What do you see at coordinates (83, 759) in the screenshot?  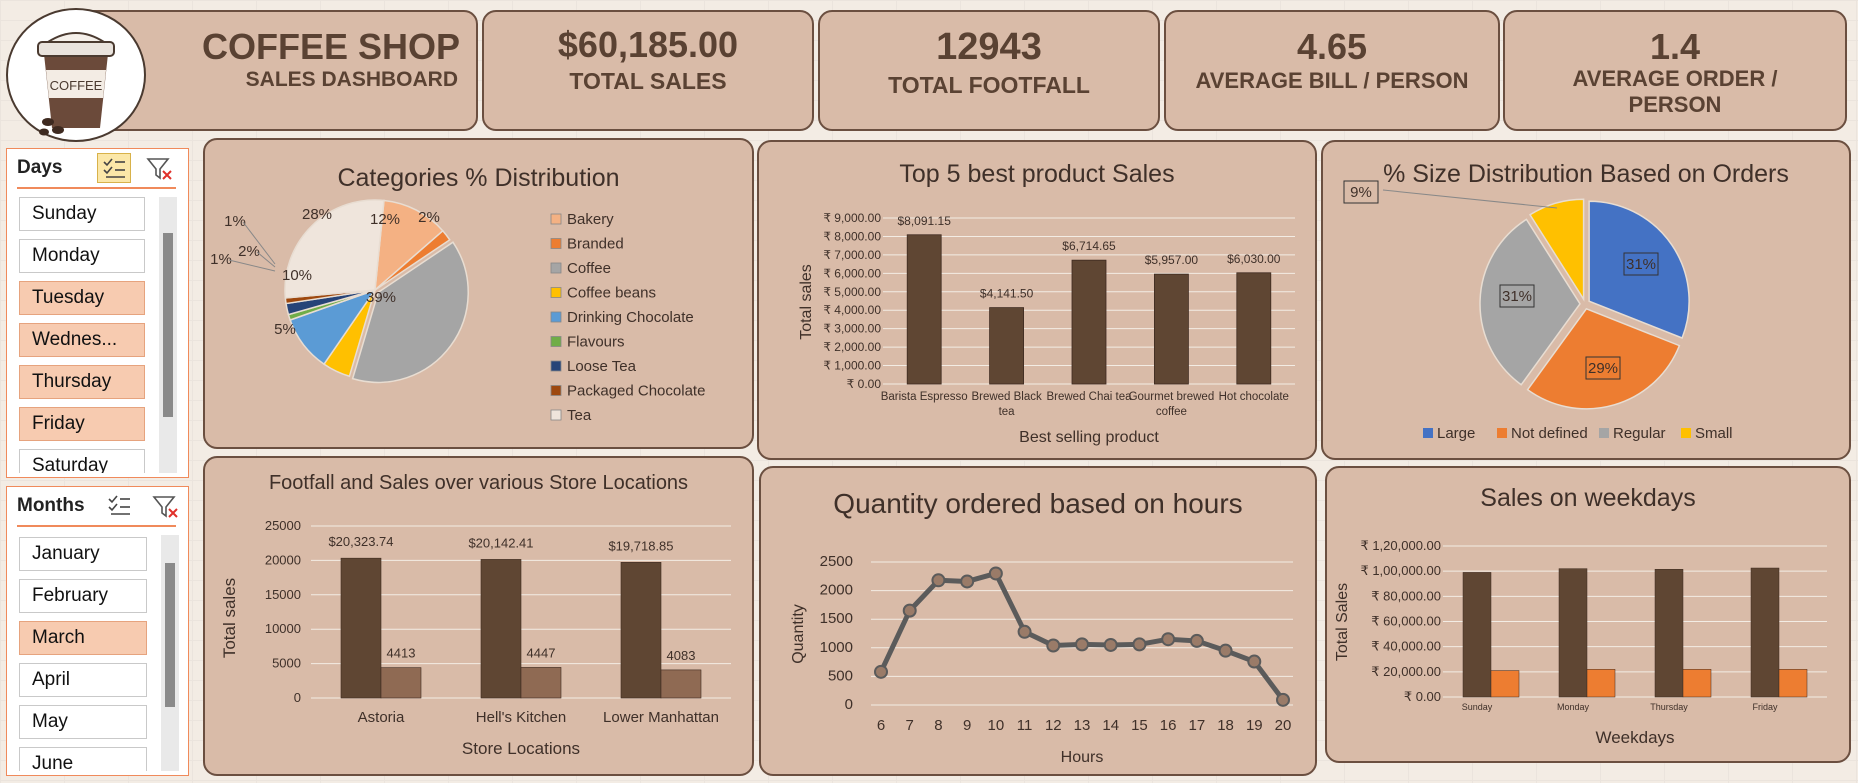 I see `slicer-item-june: June` at bounding box center [83, 759].